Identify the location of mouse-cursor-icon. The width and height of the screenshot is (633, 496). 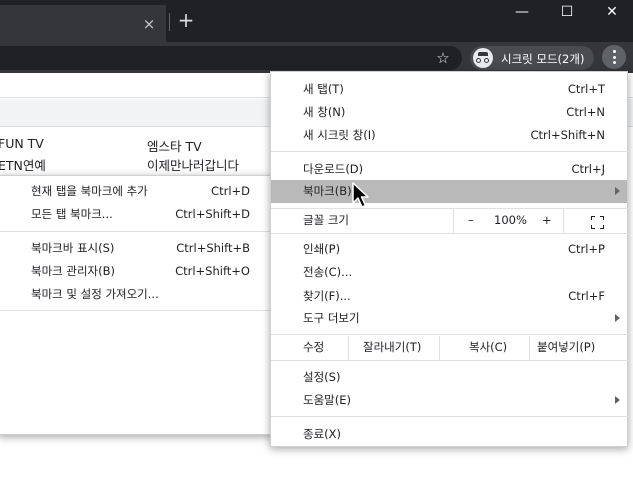
(362, 197).